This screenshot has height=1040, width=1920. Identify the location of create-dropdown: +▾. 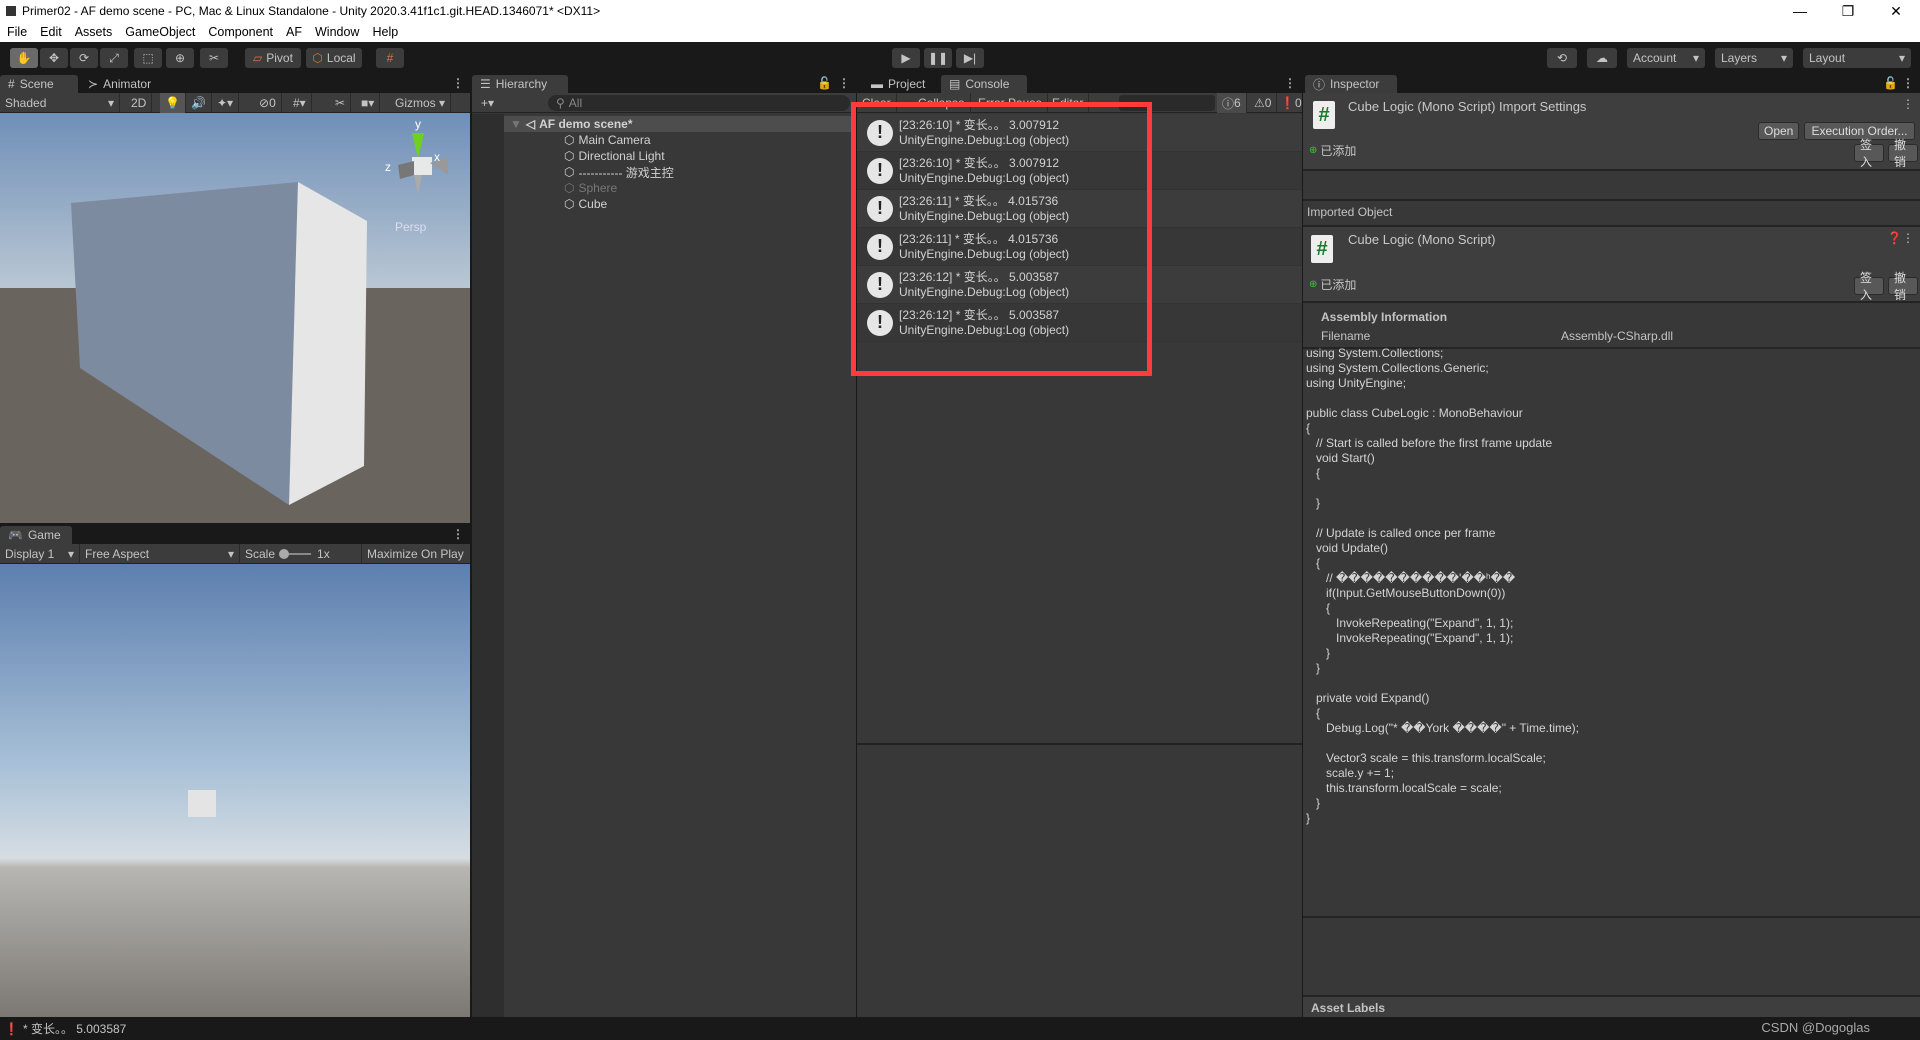
(487, 103).